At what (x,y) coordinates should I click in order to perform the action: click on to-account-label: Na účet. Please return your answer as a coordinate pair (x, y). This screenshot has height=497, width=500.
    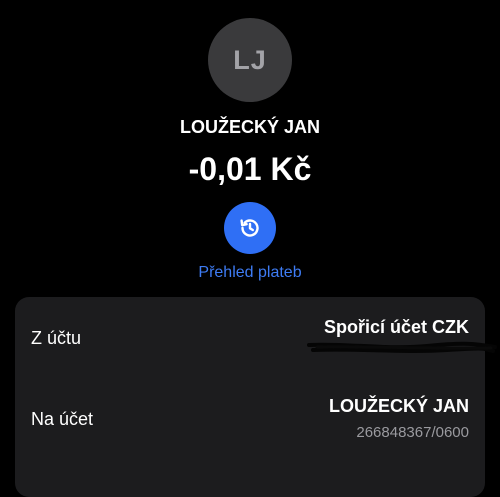
    Looking at the image, I should click on (62, 419).